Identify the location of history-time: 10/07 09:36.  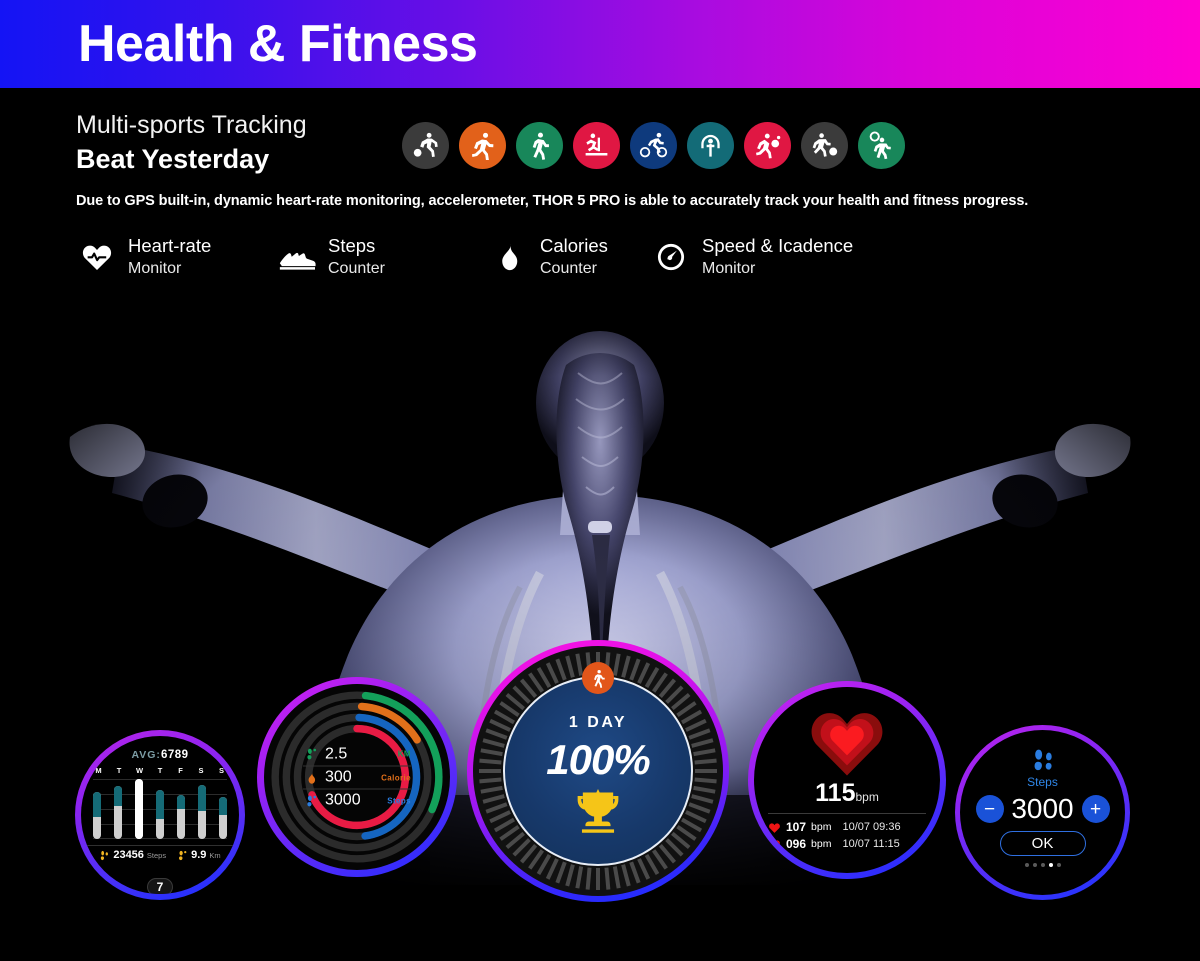
(871, 827).